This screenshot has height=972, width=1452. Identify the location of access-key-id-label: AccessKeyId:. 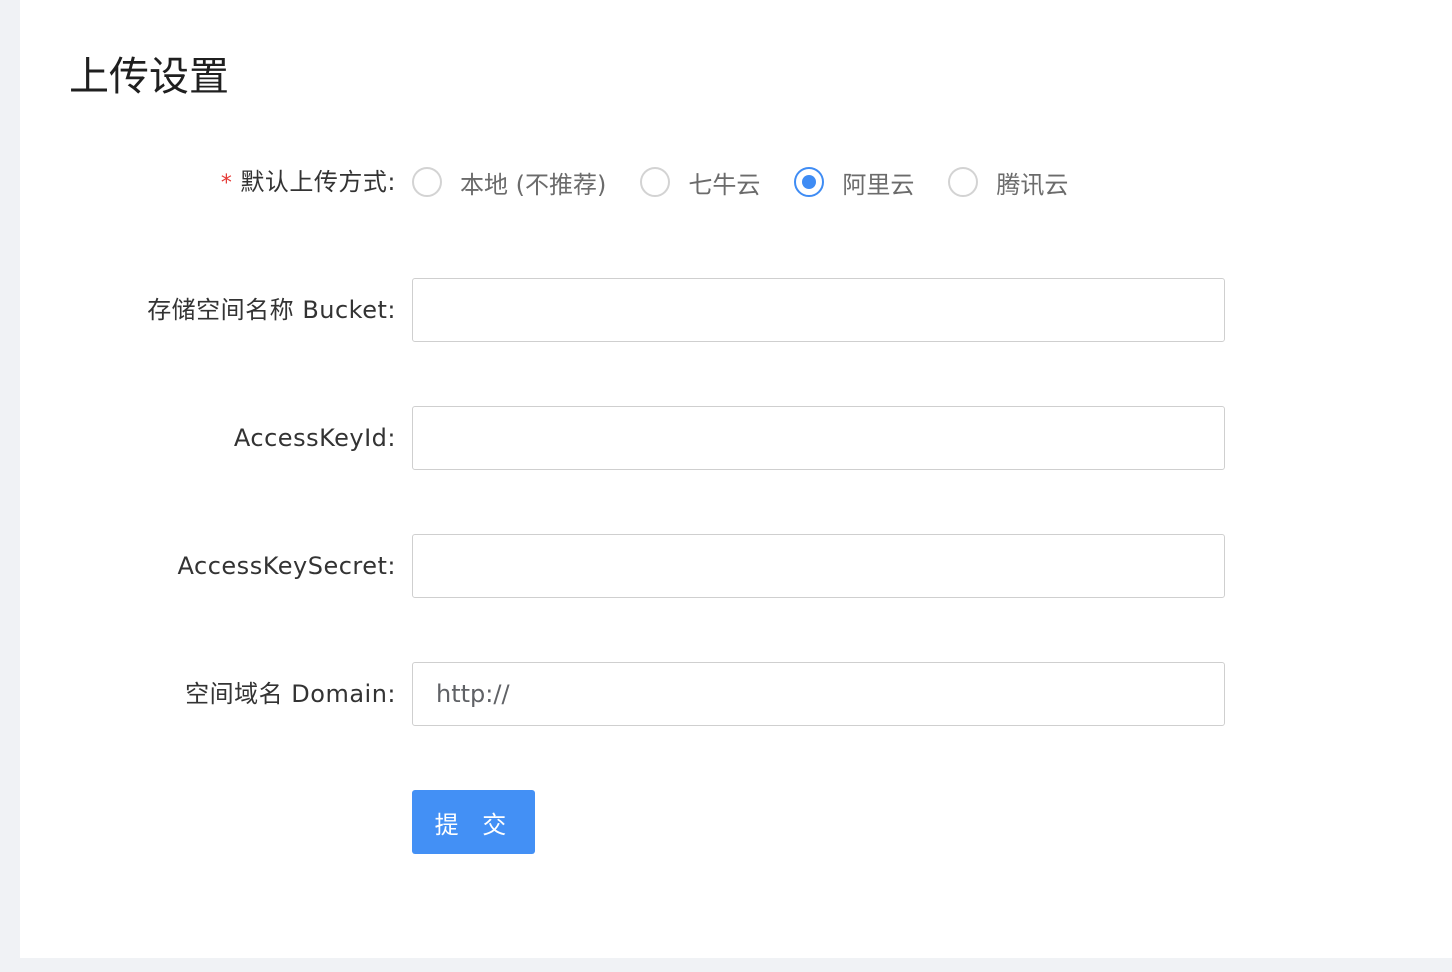
(314, 438).